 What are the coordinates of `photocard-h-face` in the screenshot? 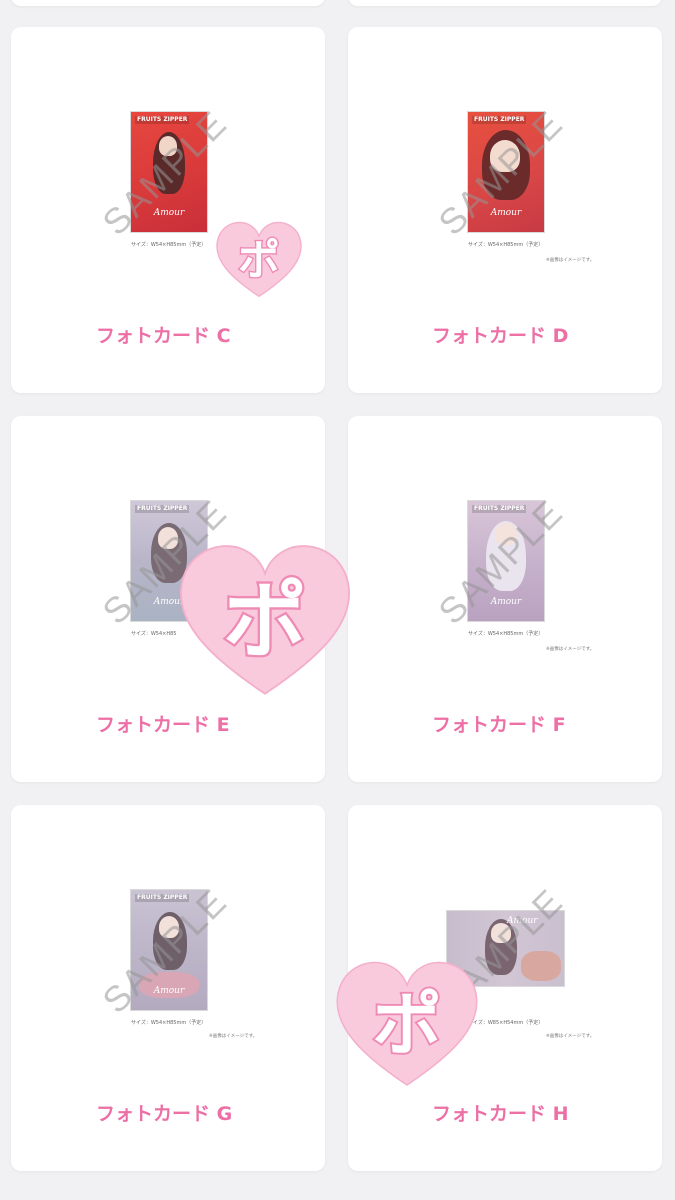 It's located at (501, 933).